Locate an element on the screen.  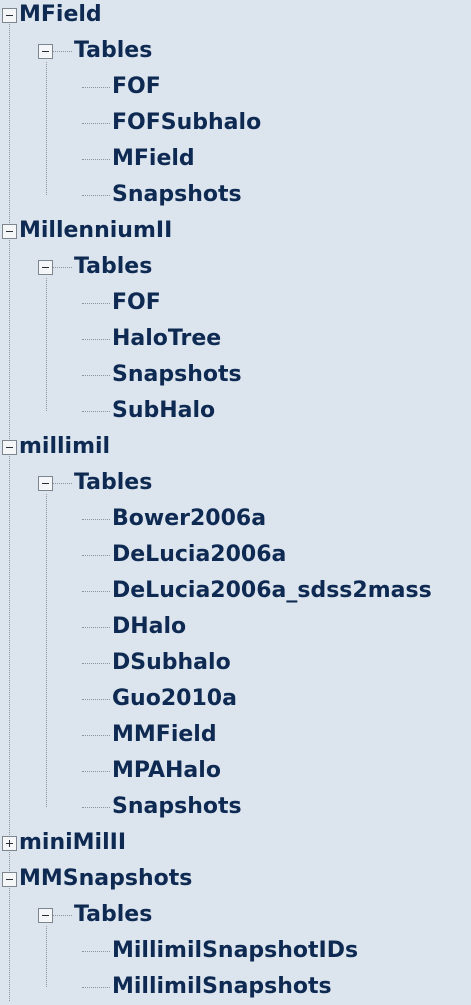
tree-table-bower2006a: Bower2006a is located at coordinates (174, 519).